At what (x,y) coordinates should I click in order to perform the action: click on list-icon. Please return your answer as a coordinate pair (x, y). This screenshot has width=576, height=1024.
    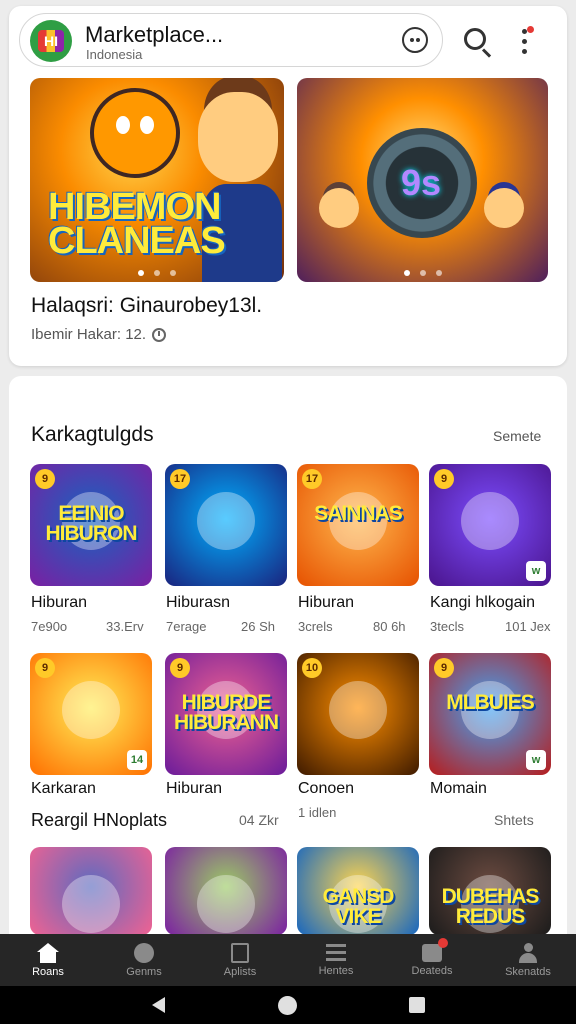
    Looking at the image, I should click on (336, 952).